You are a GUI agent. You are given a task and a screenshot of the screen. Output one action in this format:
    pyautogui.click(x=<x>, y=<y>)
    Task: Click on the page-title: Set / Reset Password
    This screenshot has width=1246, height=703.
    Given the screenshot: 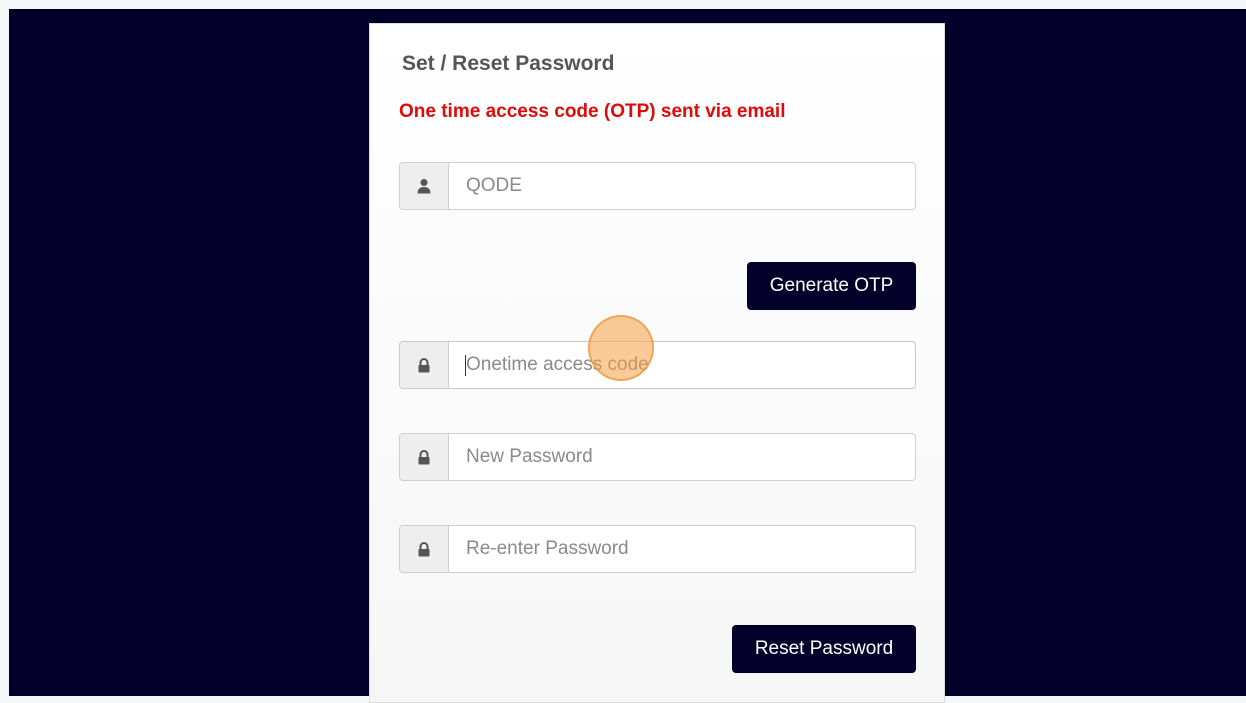 What is the action you would take?
    pyautogui.click(x=508, y=63)
    